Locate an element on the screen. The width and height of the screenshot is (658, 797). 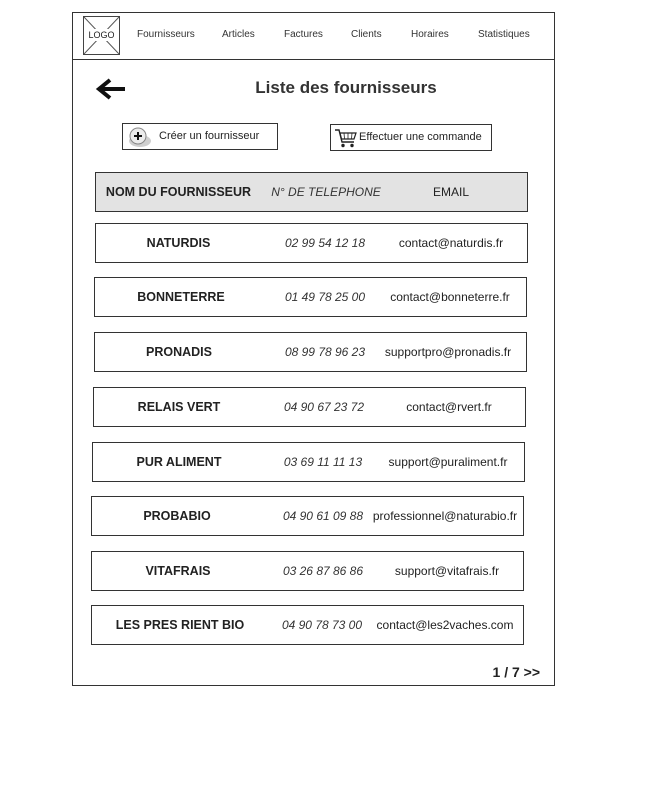
supplier-email: support@vitafrais.fr is located at coordinates (447, 571).